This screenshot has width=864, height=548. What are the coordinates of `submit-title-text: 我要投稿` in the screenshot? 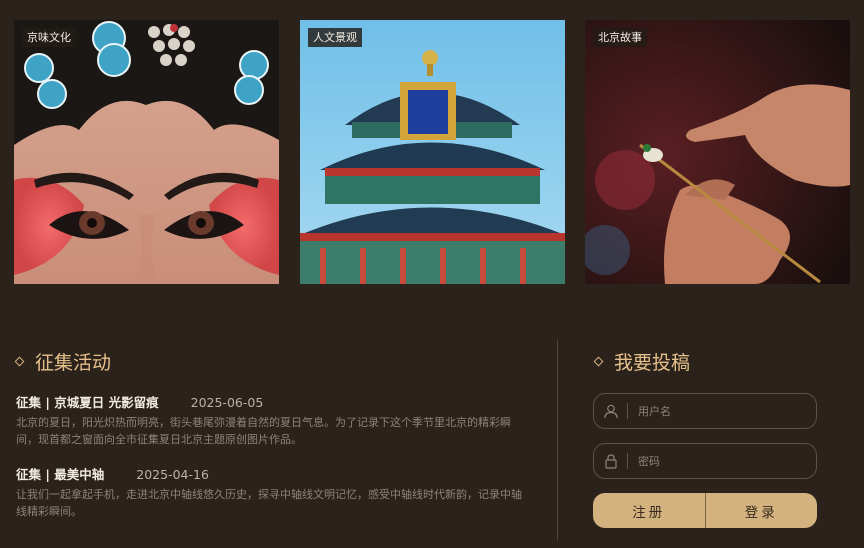 It's located at (652, 363).